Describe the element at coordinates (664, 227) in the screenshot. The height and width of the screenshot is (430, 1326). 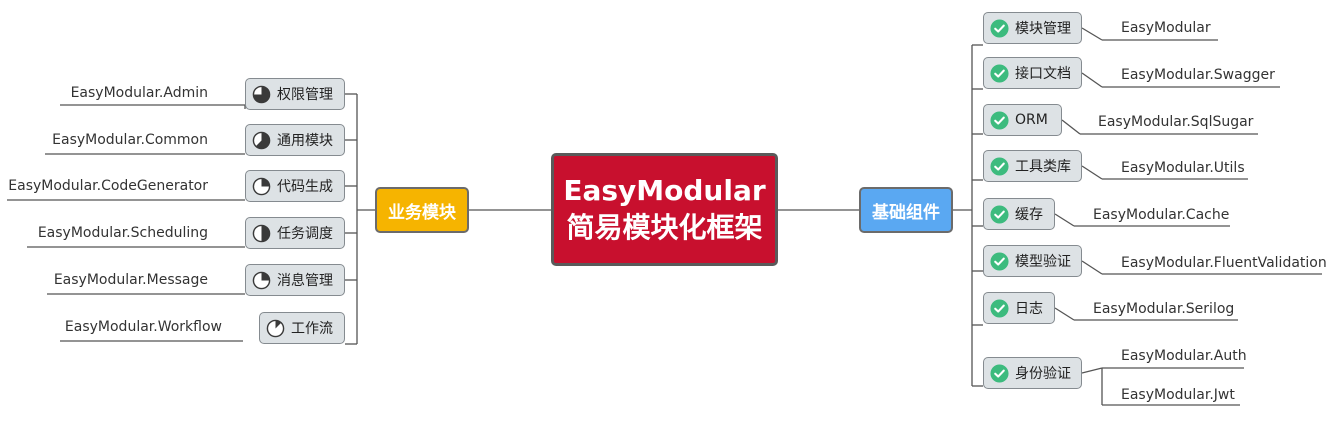
I see `central-subtitle: 简易模块化框架` at that location.